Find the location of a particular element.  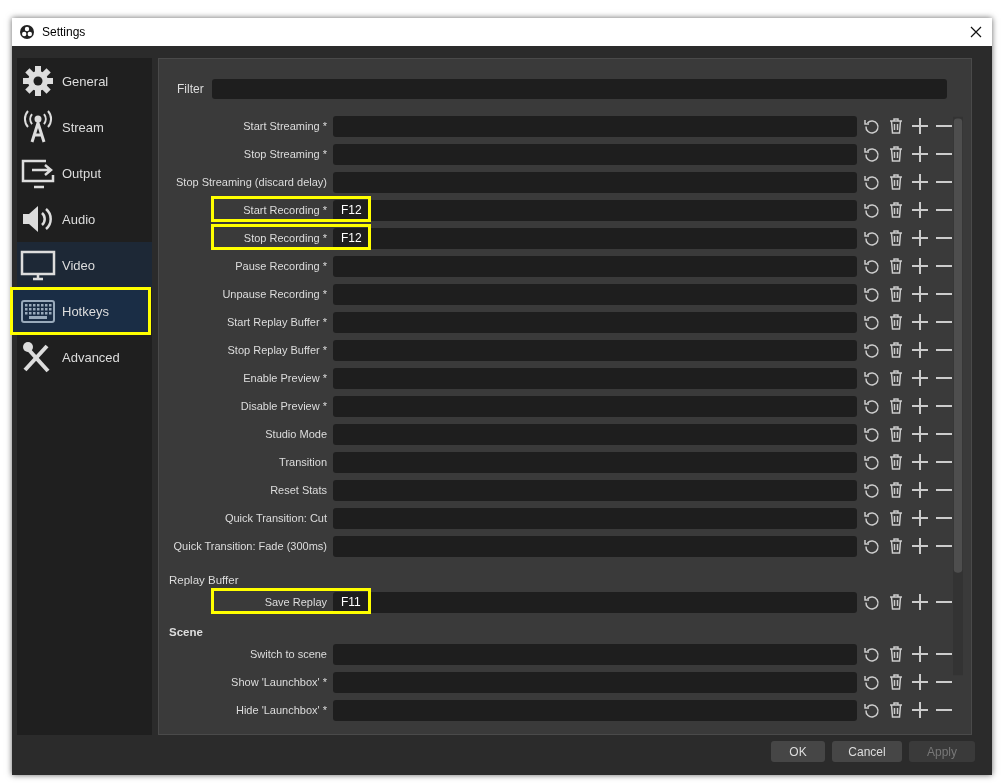

sidebar-item: Hotkeys is located at coordinates (80, 311).